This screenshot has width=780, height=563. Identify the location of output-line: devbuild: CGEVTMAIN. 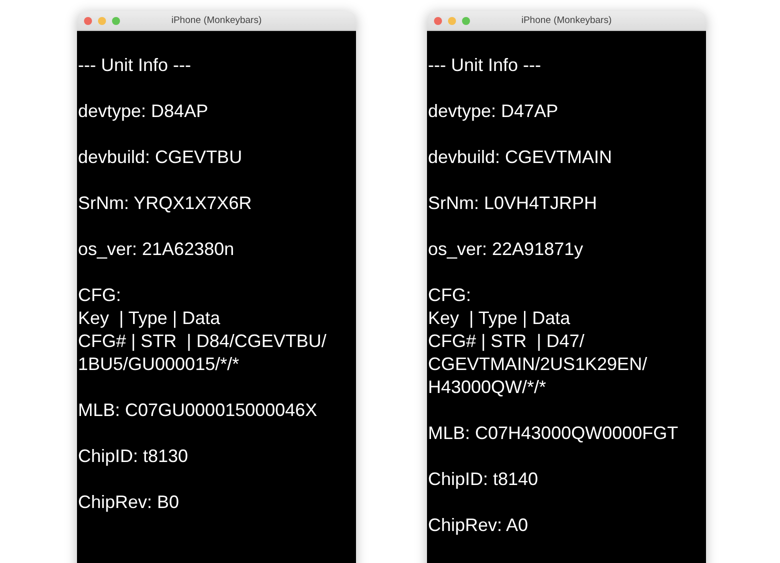
(520, 157).